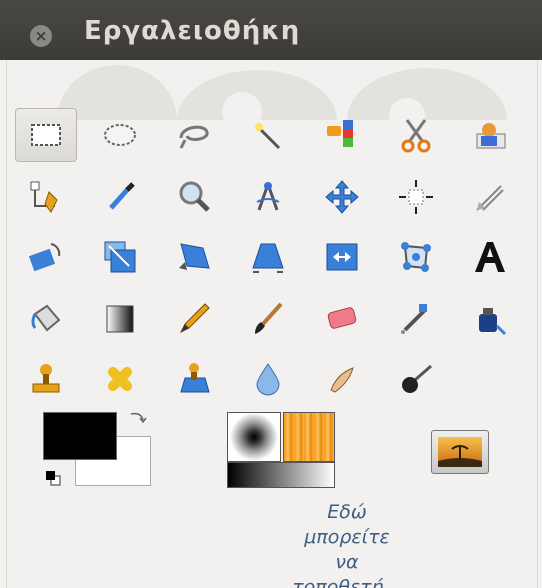  Describe the element at coordinates (254, 437) in the screenshot. I see `active-brush-preview` at that location.